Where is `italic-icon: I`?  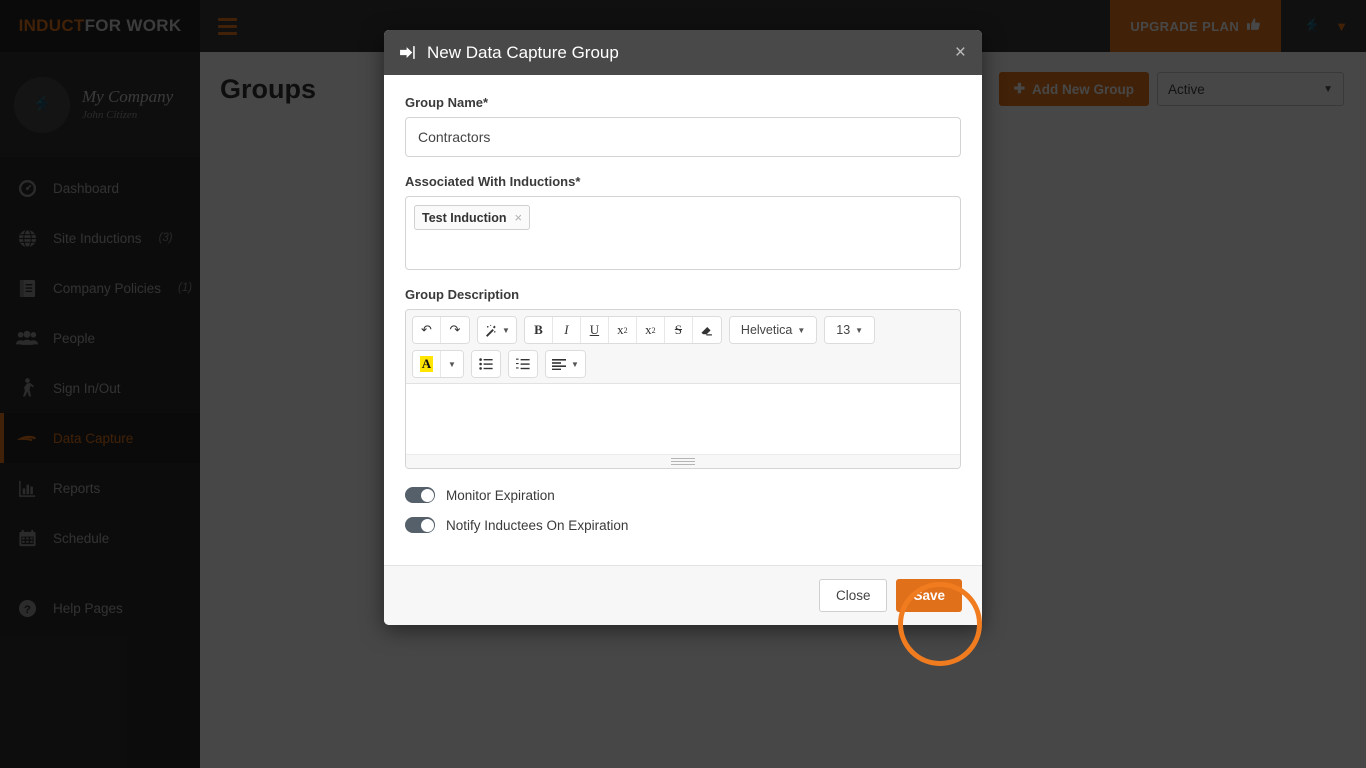 italic-icon: I is located at coordinates (566, 330).